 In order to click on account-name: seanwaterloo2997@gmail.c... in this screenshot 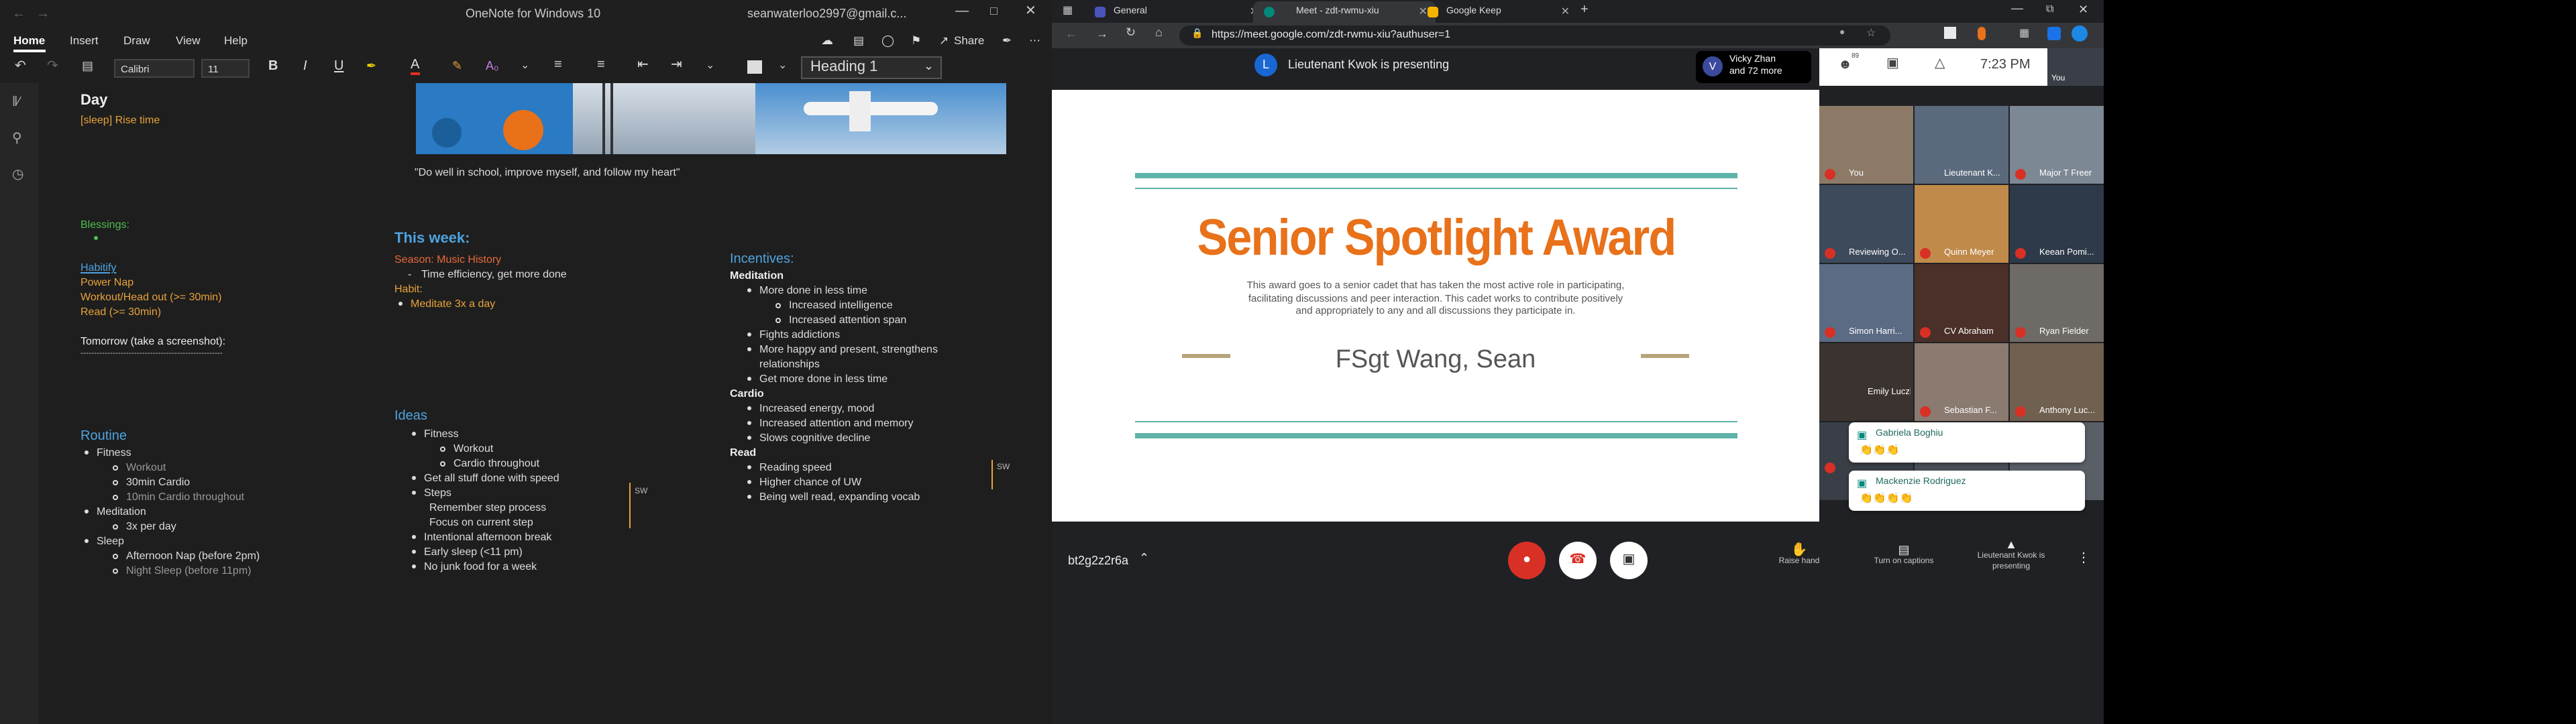, I will do `click(826, 13)`.